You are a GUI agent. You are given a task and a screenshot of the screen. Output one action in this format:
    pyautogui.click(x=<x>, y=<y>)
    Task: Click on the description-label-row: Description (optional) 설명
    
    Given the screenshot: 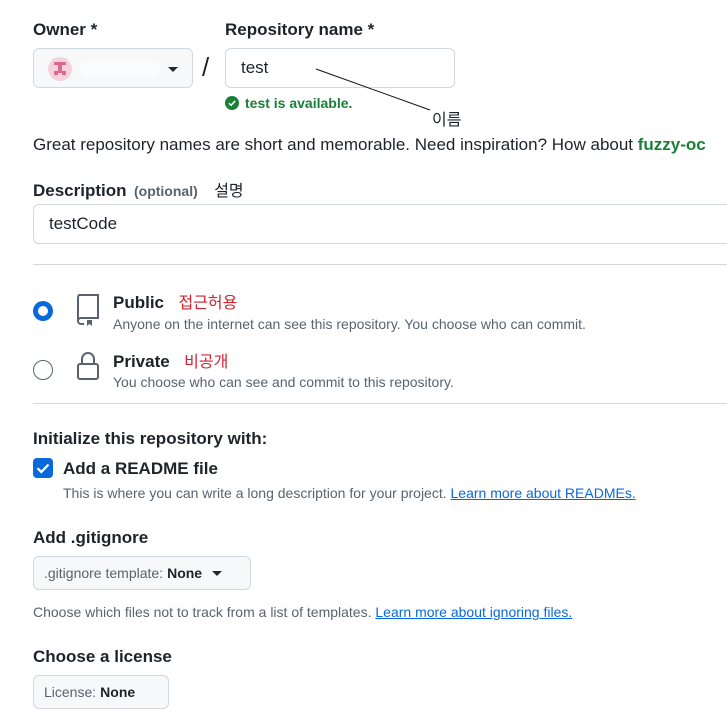 What is the action you would take?
    pyautogui.click(x=138, y=189)
    